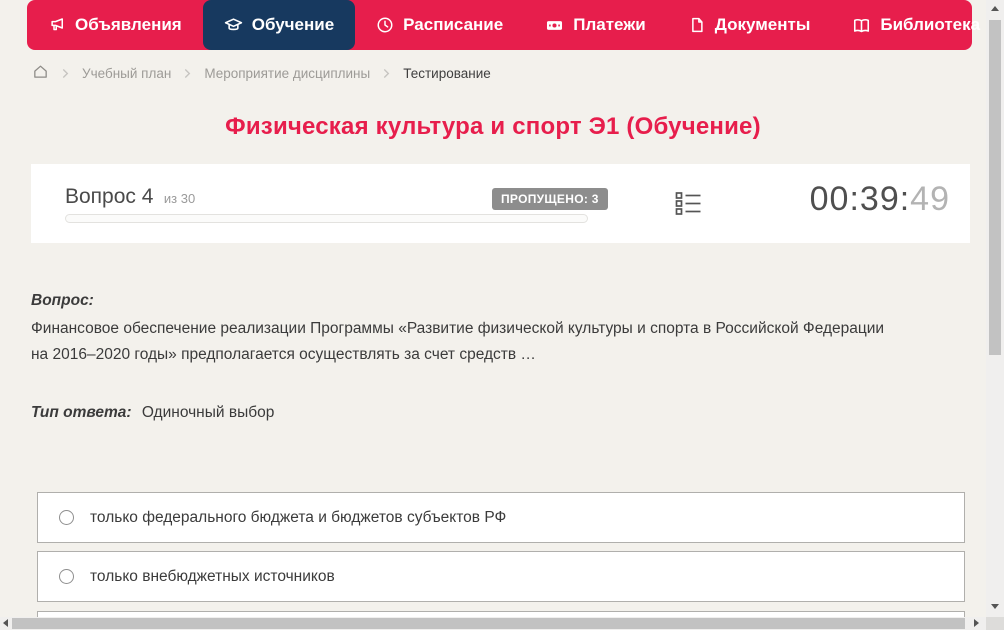 This screenshot has height=630, width=1004. What do you see at coordinates (447, 73) in the screenshot?
I see `breadcrumb-item-testing: Тестирование` at bounding box center [447, 73].